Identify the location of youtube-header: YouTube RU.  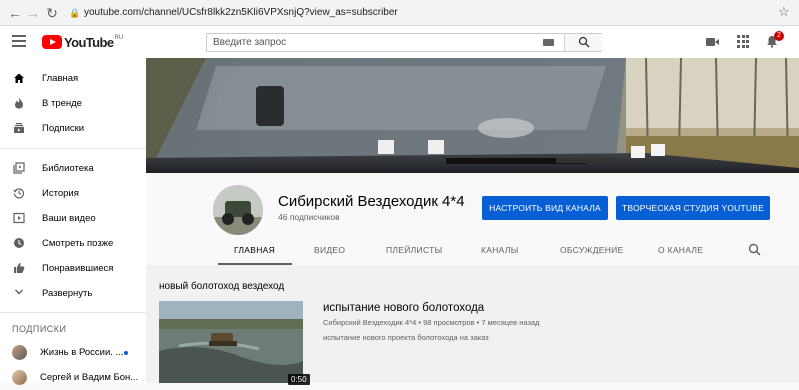
(399, 42).